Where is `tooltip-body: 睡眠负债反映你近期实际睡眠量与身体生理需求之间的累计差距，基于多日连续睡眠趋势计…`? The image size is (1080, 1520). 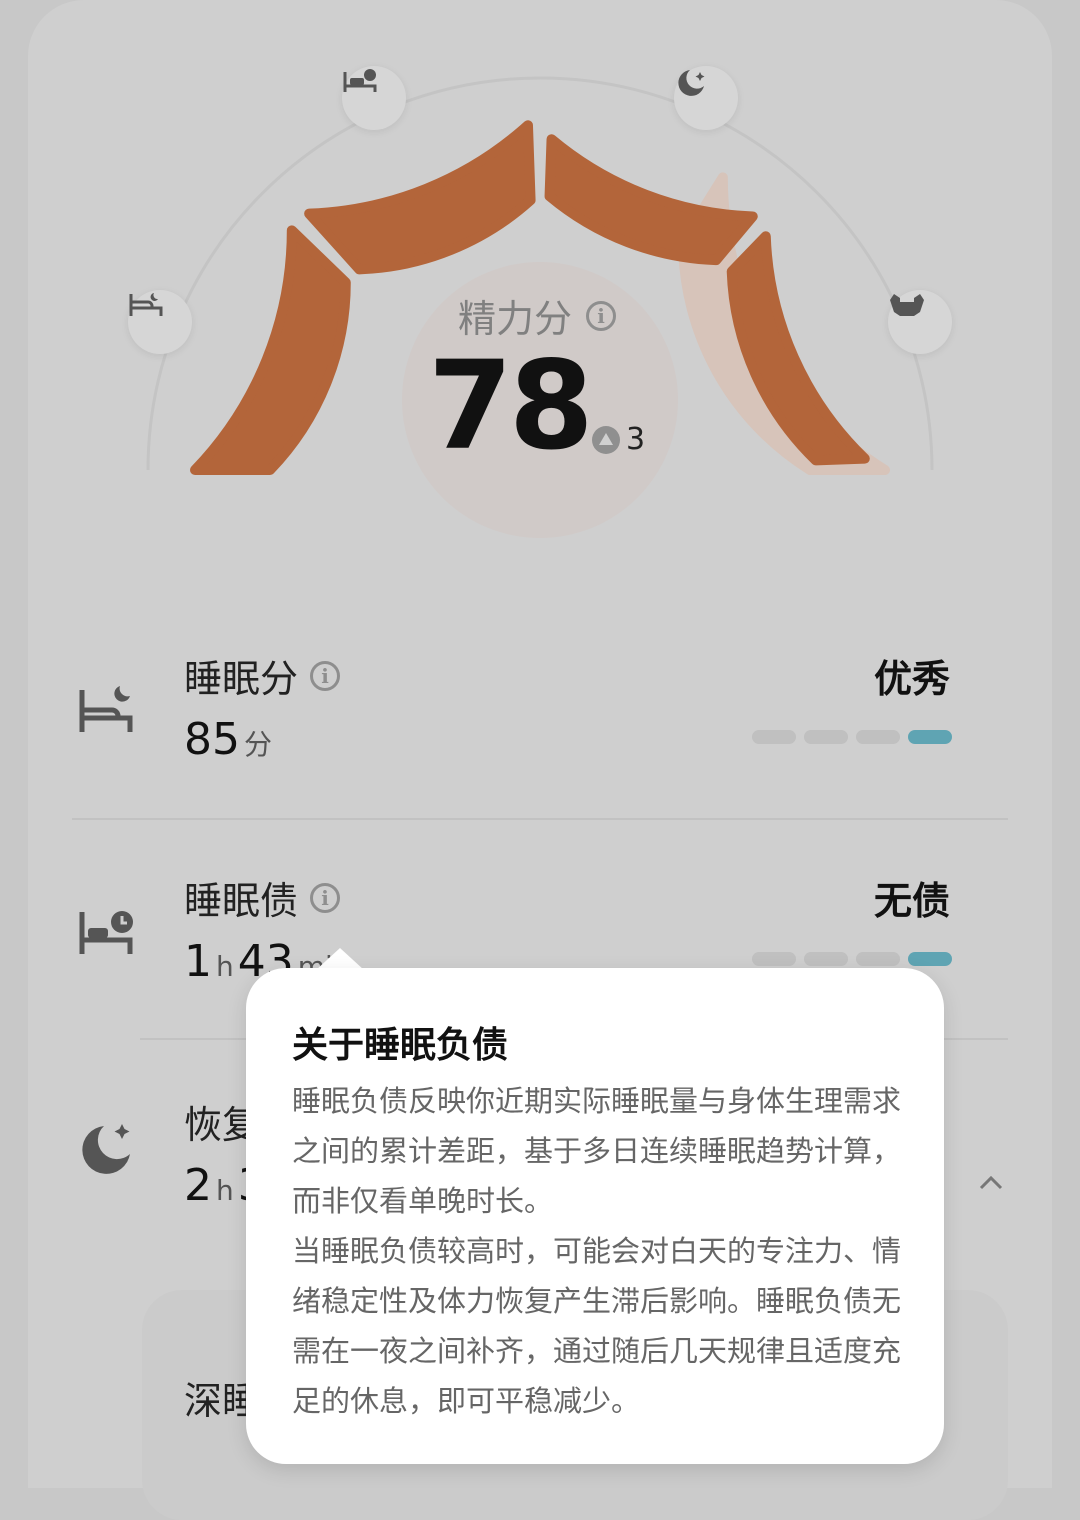
tooltip-body: 睡眠负债反映你近期实际睡眠量与身体生理需求之间的累计差距，基于多日连续睡眠趋势计… is located at coordinates (602, 1251).